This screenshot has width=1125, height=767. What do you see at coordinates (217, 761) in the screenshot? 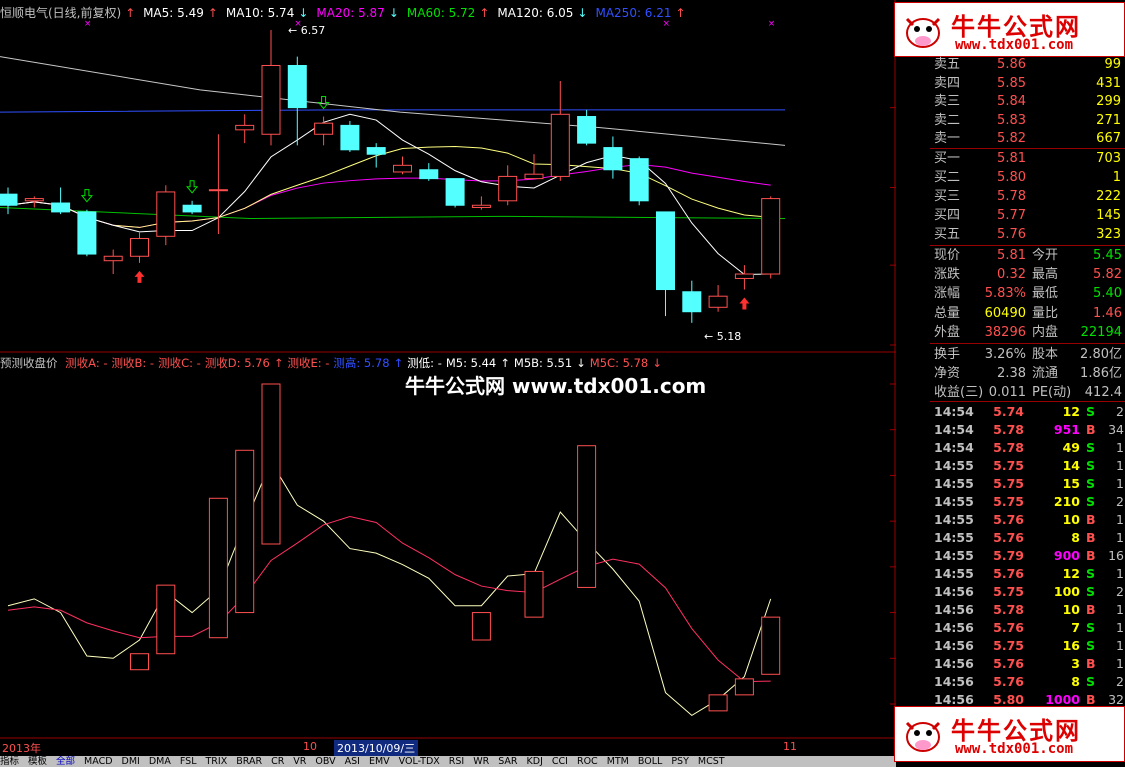
I see `tab-trix: TRIX` at bounding box center [217, 761].